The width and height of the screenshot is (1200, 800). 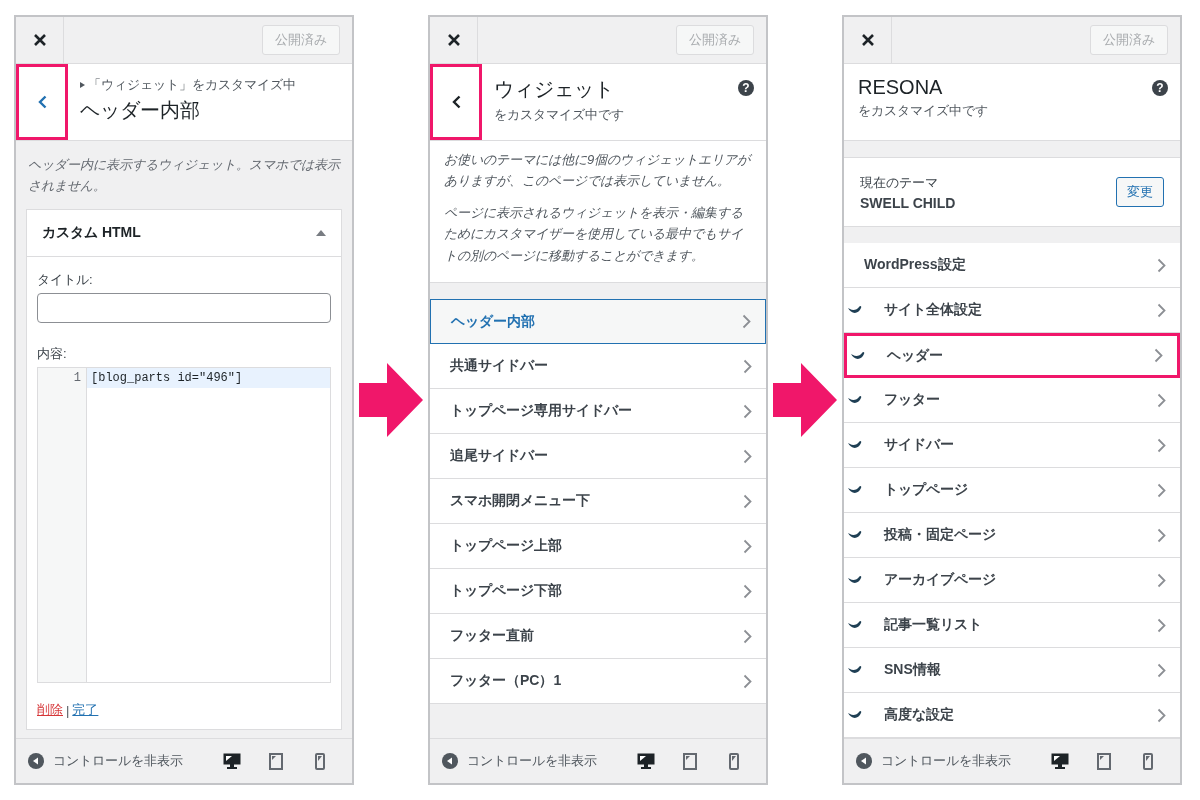 I want to click on theme-label: 現在のテーマ, so click(x=899, y=182).